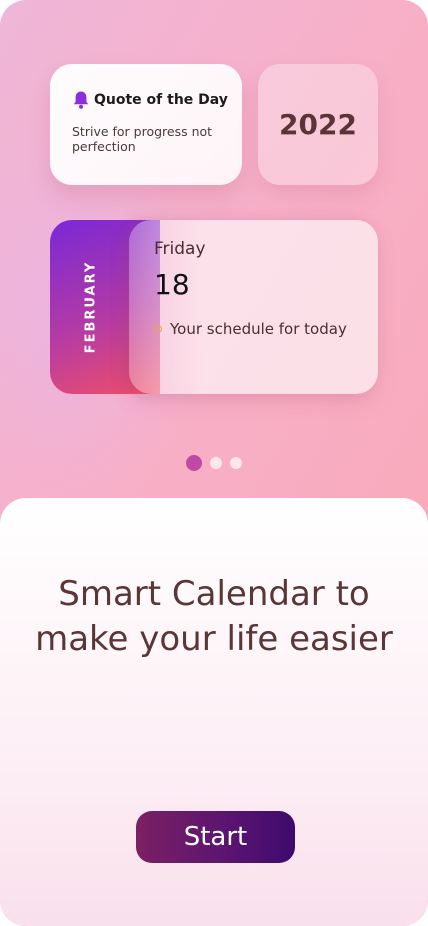 This screenshot has width=428, height=926. I want to click on schedule-dot-icon, so click(158, 329).